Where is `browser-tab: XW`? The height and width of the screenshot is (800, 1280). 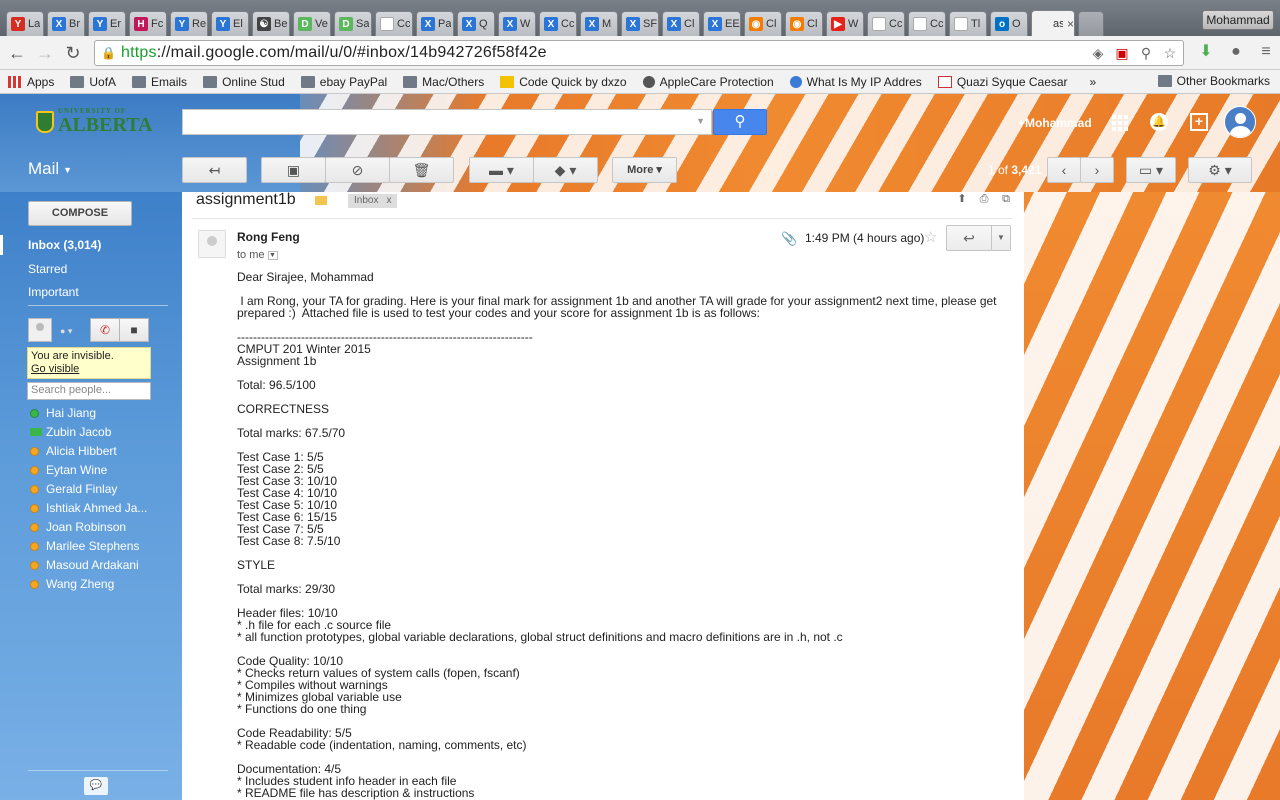 browser-tab: XW is located at coordinates (517, 23).